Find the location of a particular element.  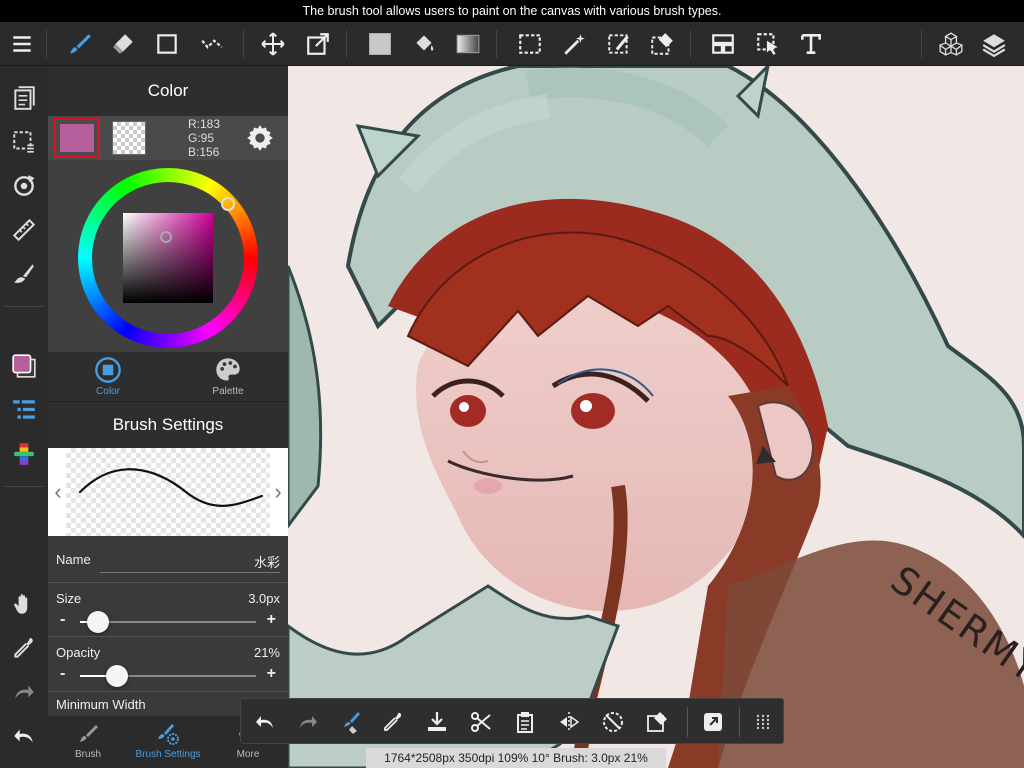

layer-list-icon is located at coordinates (24, 410).